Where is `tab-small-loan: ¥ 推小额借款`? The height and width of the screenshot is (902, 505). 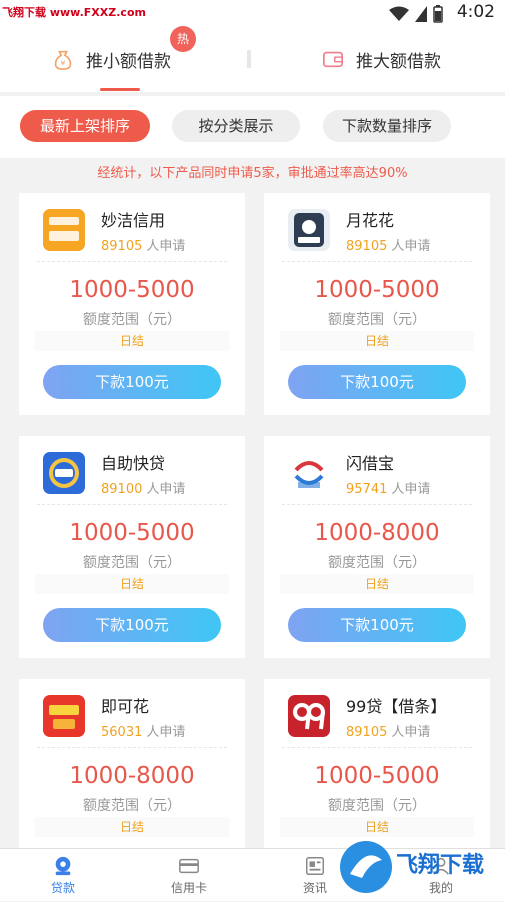
tab-small-loan: ¥ 推小额借款 is located at coordinates (111, 59).